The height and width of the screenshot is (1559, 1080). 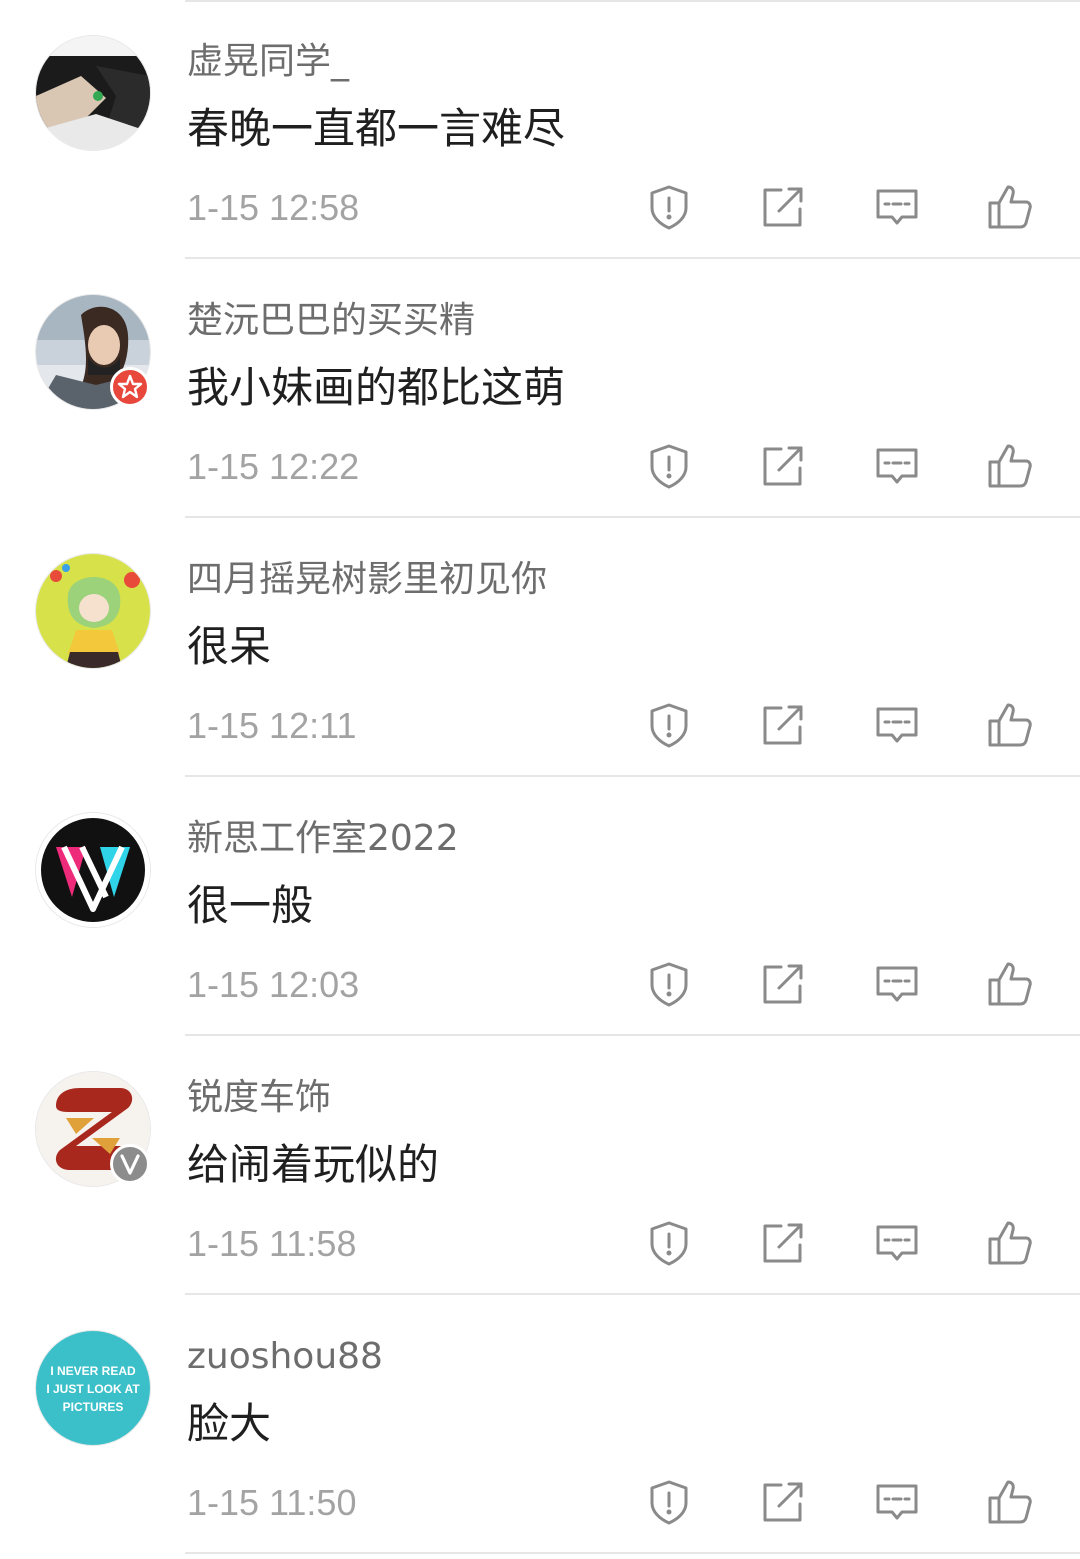 I want to click on username: 四月摇晃树影里初见你, so click(x=367, y=580).